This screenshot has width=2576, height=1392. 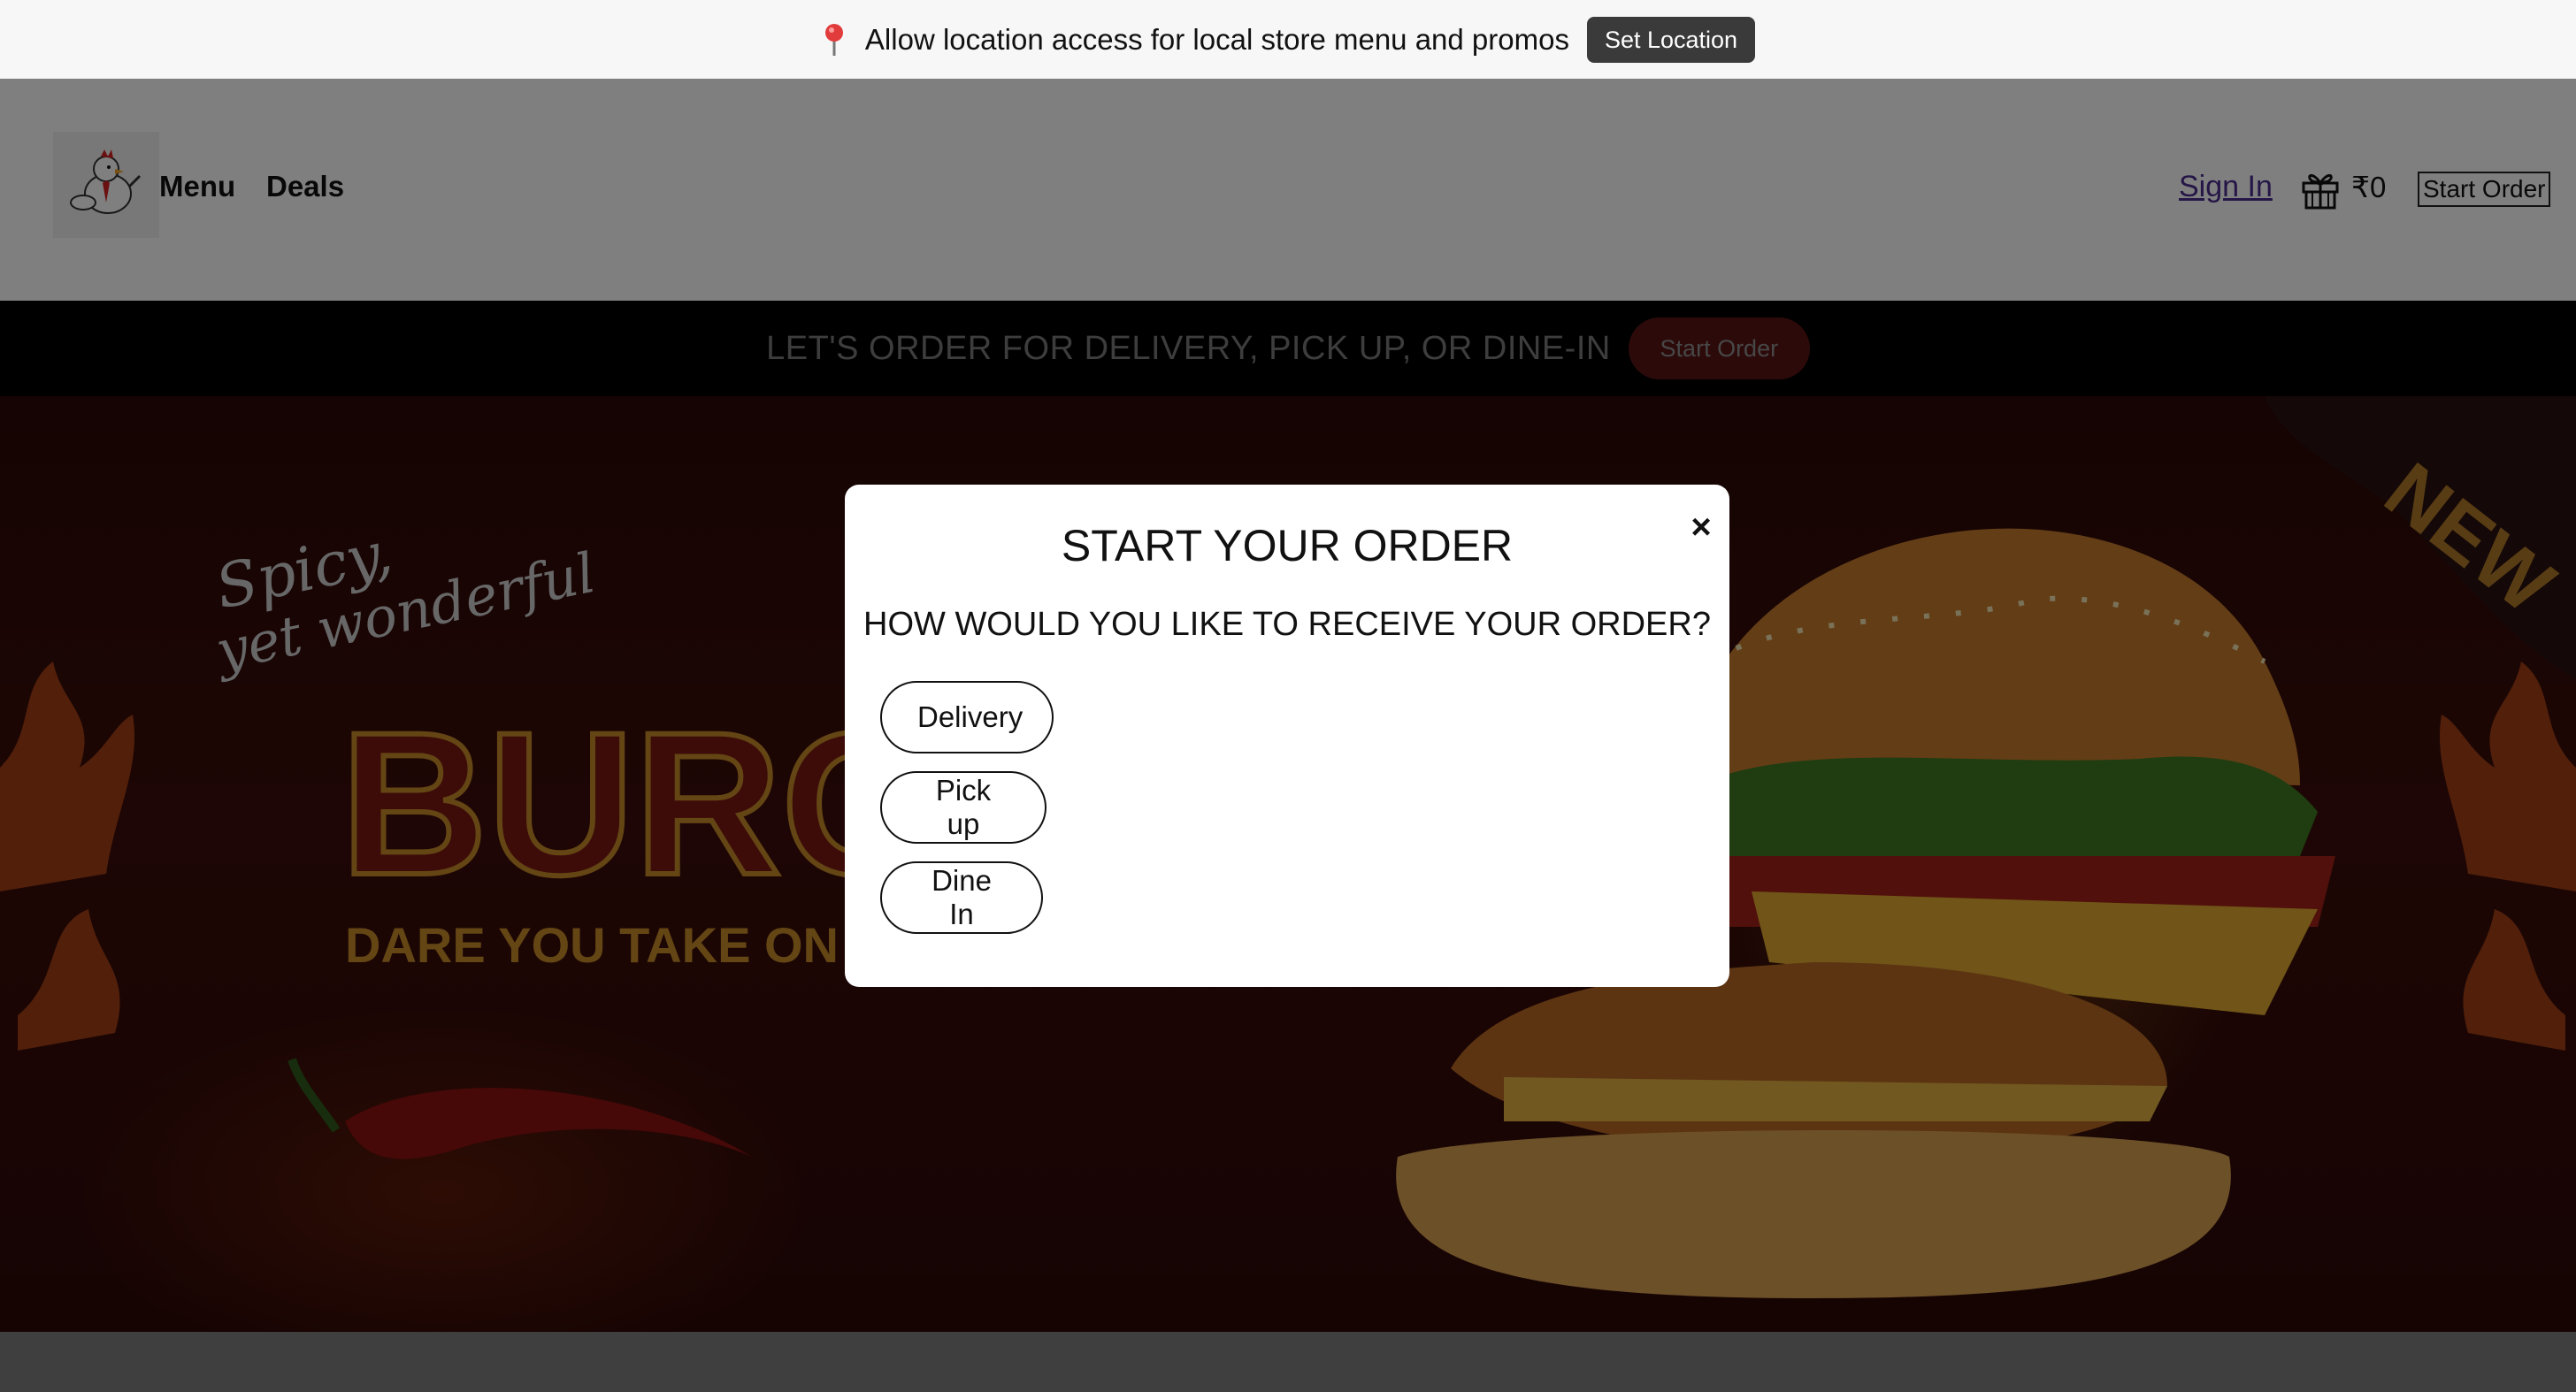 I want to click on set-location-button: Set Location, so click(x=1671, y=40).